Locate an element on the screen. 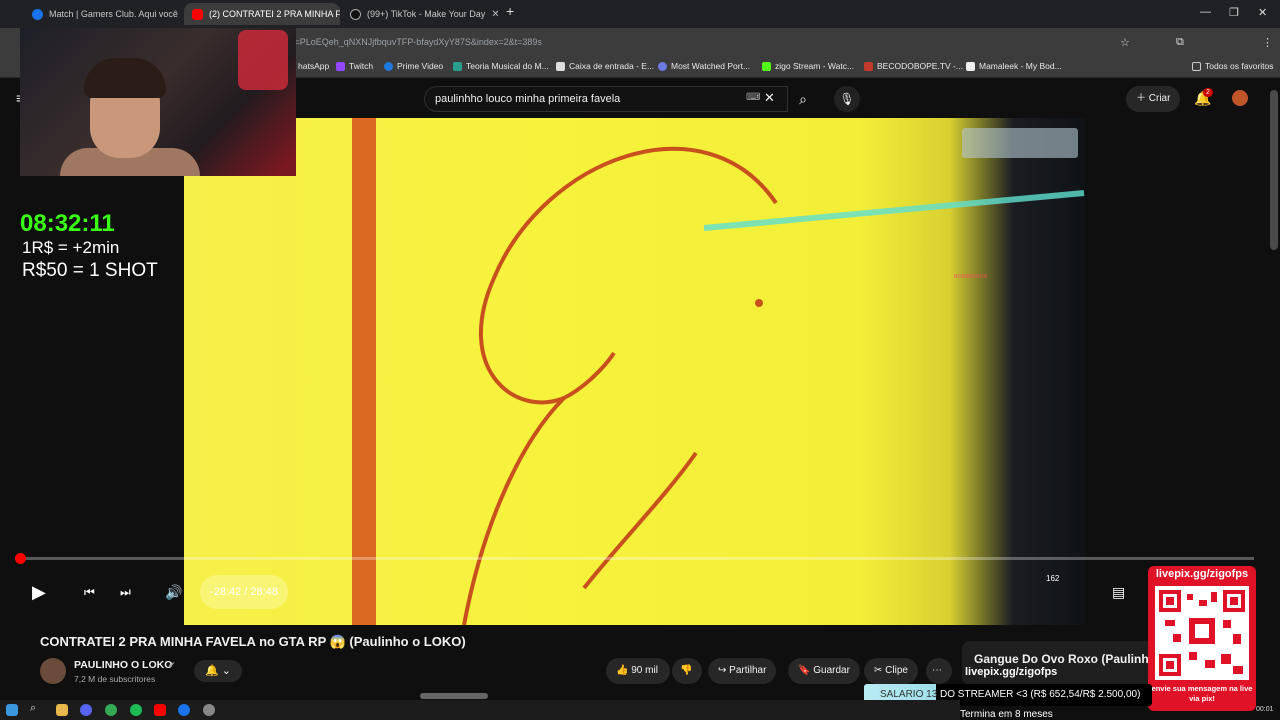  goal-deadline: Termina em 8 meses is located at coordinates (1006, 714).